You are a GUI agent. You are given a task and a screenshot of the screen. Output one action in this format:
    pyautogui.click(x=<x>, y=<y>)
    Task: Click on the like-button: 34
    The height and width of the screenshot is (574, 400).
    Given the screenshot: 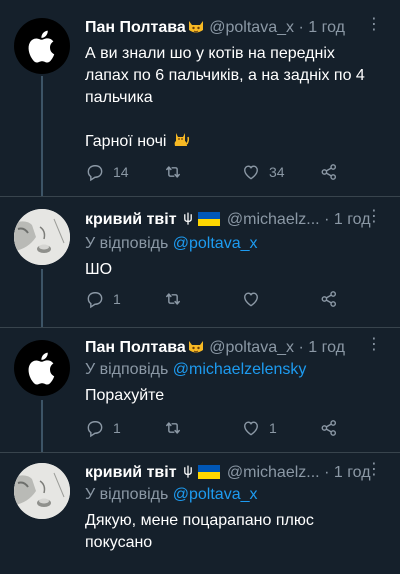 What is the action you would take?
    pyautogui.click(x=263, y=172)
    